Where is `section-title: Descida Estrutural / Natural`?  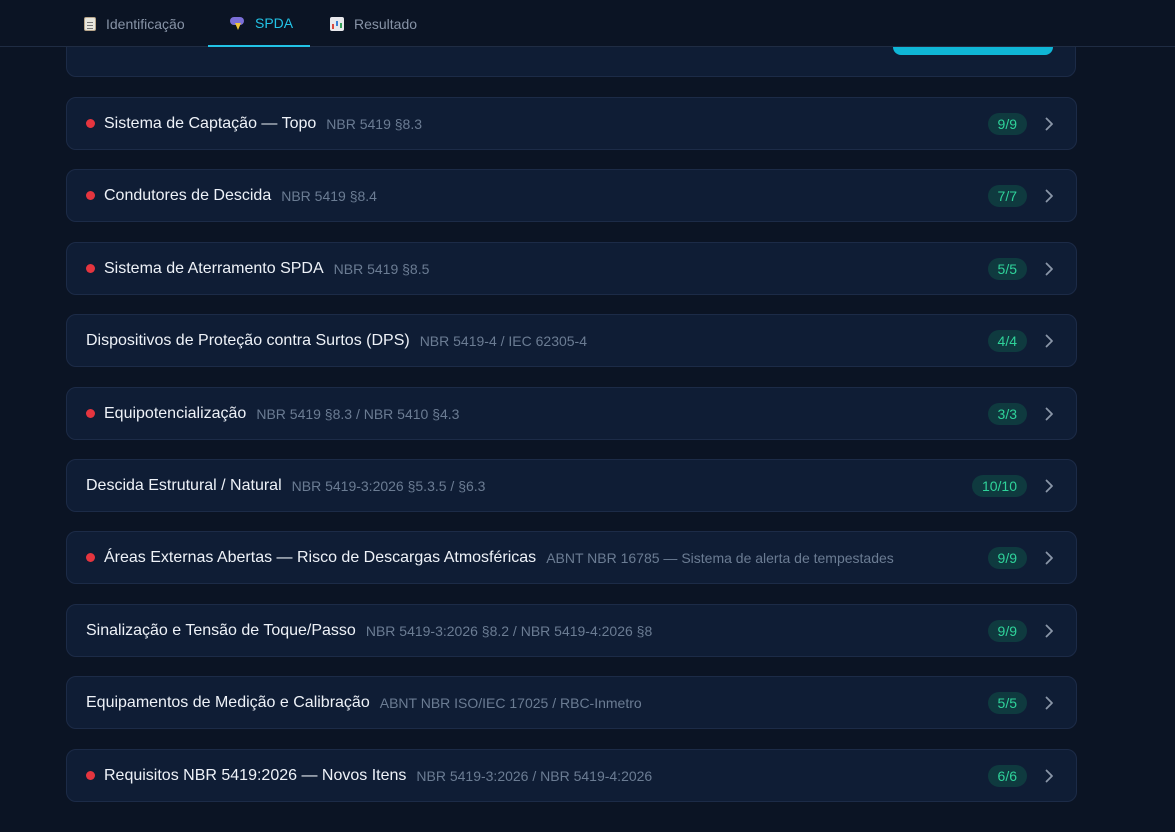 section-title: Descida Estrutural / Natural is located at coordinates (184, 485).